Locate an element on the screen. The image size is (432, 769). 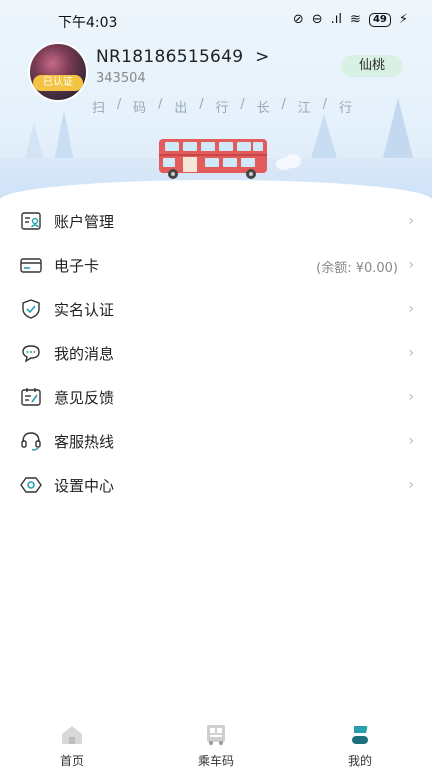
tab-home: 首页 is located at coordinates (72, 746).